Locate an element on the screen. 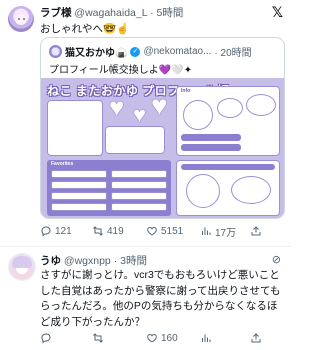 The height and width of the screenshot is (350, 320). quote-text: プロフィール帳交換しよ💜🤍✦ is located at coordinates (121, 70).